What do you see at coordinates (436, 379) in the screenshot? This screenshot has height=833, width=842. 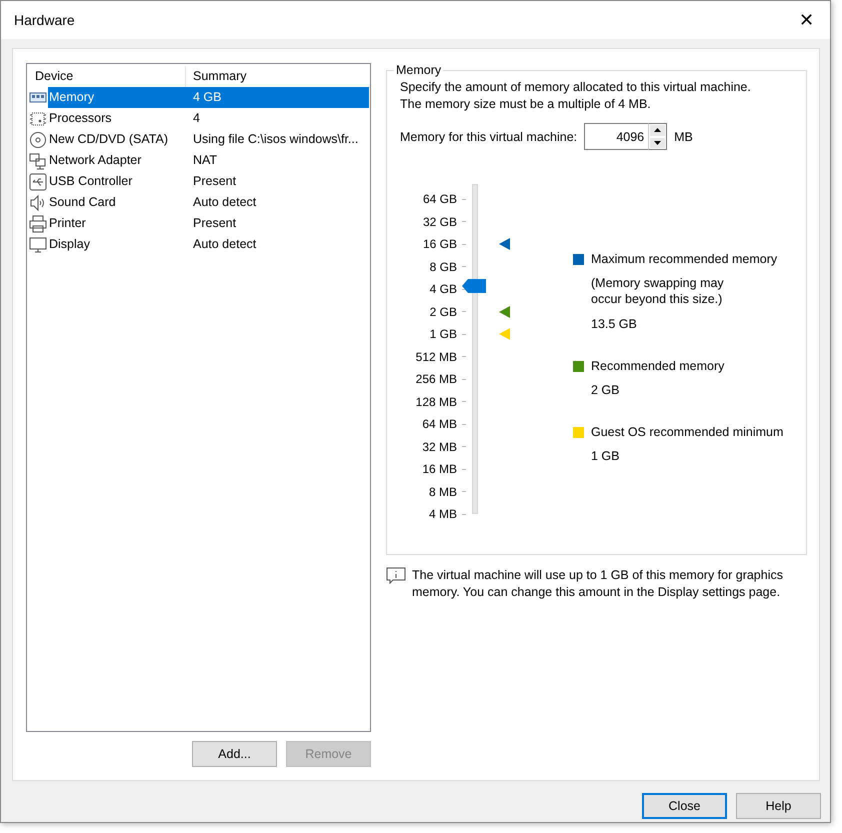 I see `tick-label: 256 MB` at bounding box center [436, 379].